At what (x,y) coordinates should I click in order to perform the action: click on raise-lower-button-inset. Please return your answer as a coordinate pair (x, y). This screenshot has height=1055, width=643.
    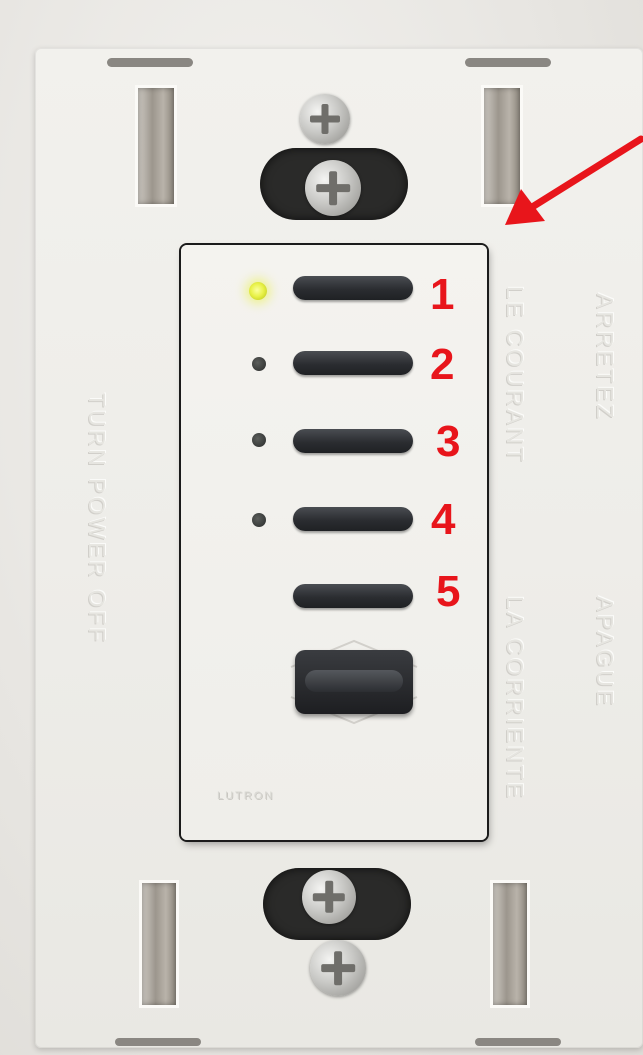
    Looking at the image, I should click on (354, 681).